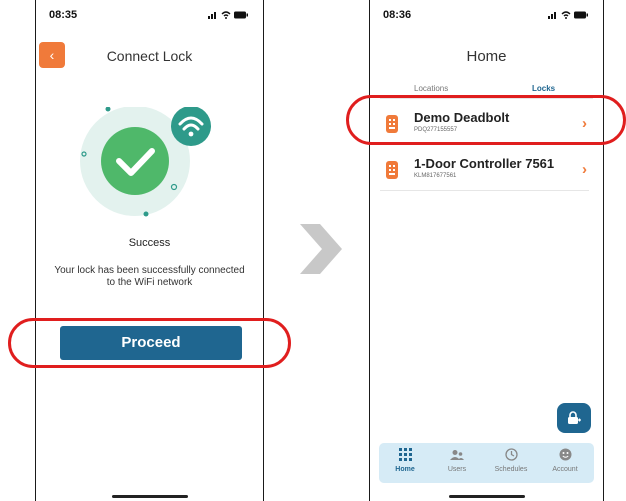  What do you see at coordinates (511, 454) in the screenshot?
I see `clock-icon` at bounding box center [511, 454].